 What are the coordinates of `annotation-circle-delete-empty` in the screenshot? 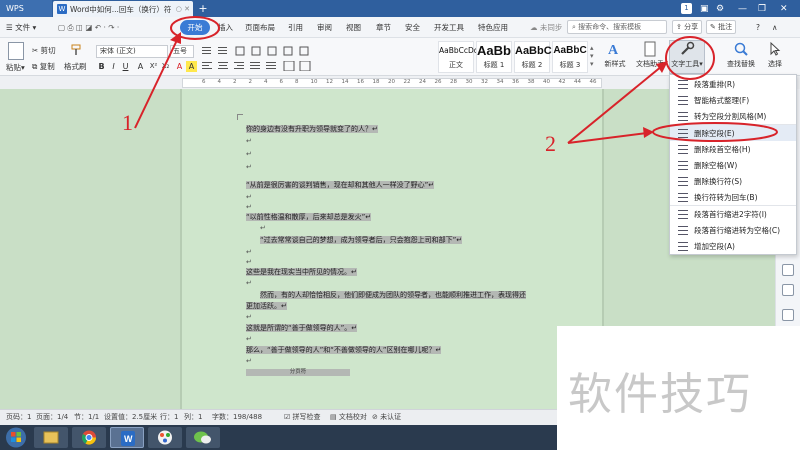 It's located at (715, 132).